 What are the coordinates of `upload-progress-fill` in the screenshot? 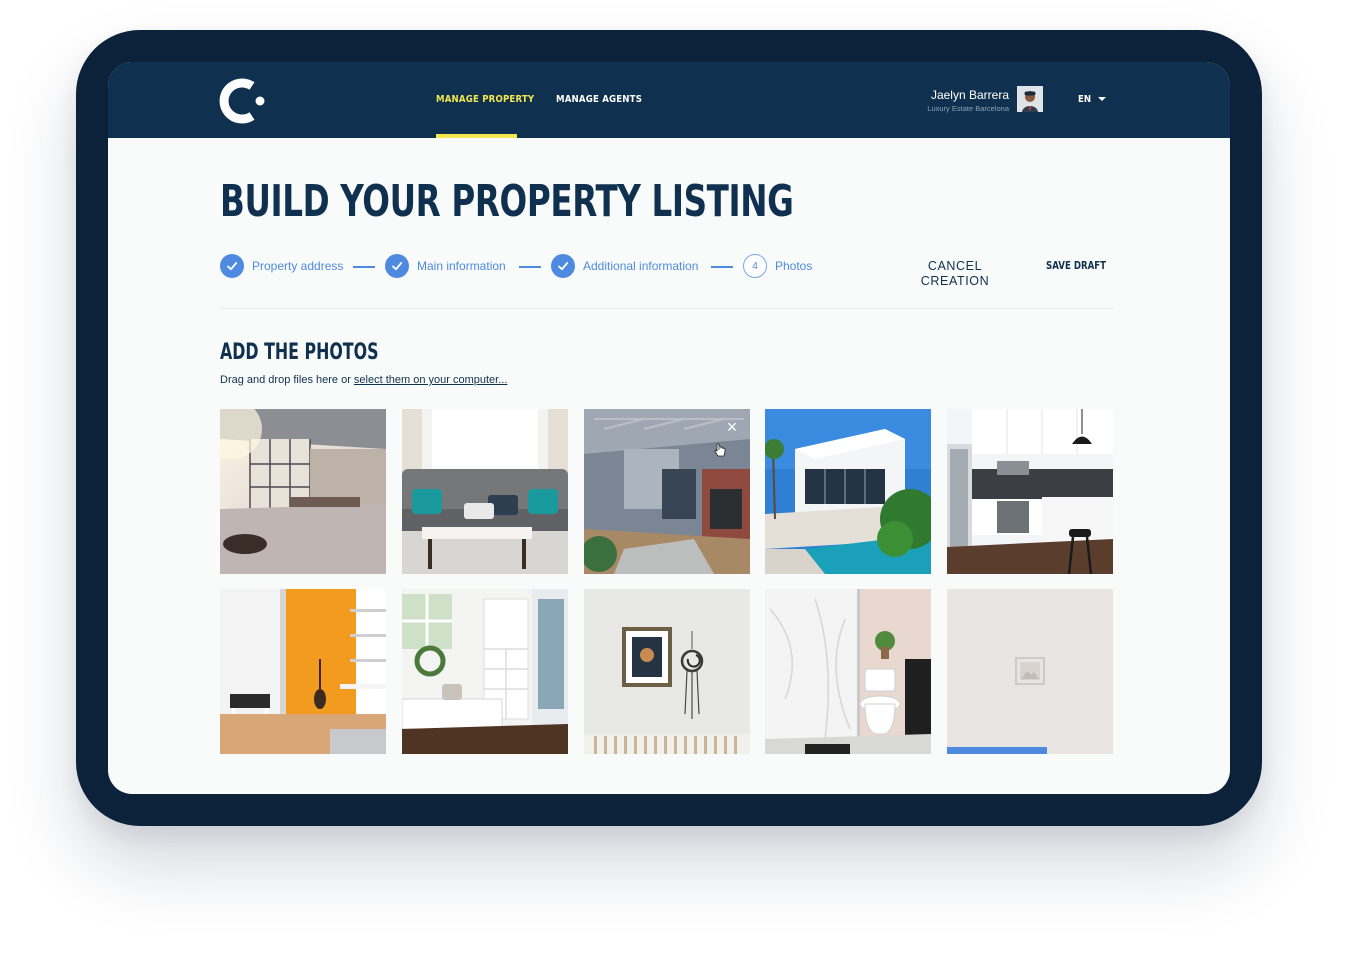 It's located at (997, 750).